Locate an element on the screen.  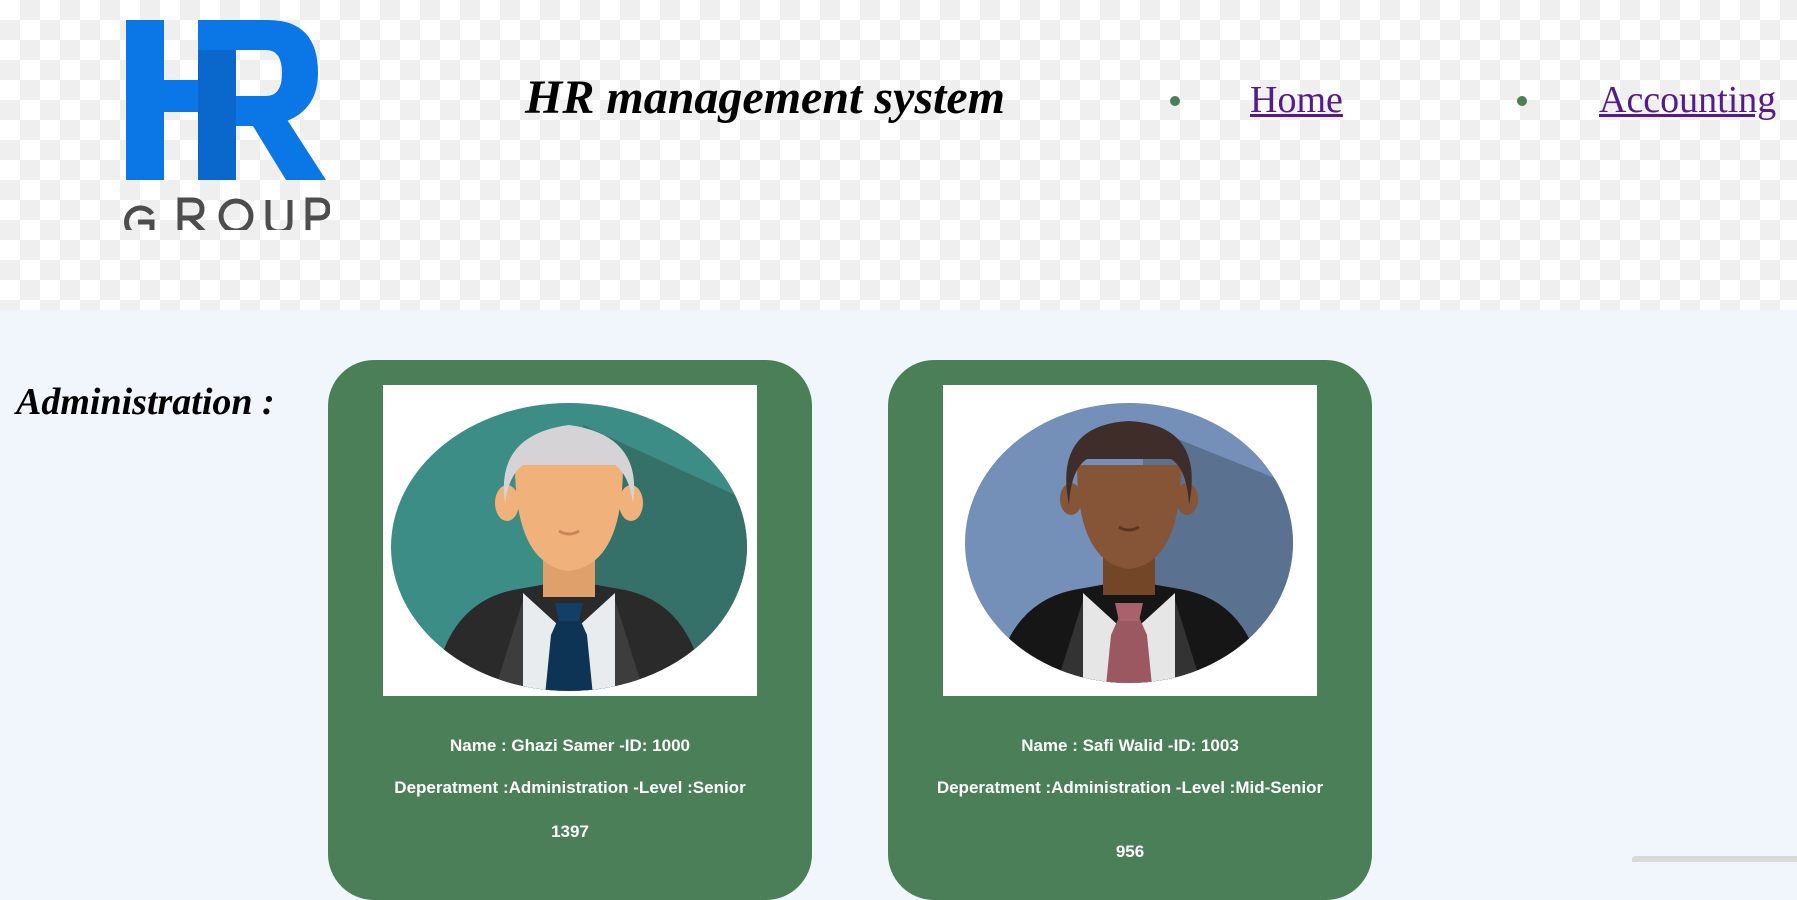
nav-link-accounting: Accounting is located at coordinates (1687, 100).